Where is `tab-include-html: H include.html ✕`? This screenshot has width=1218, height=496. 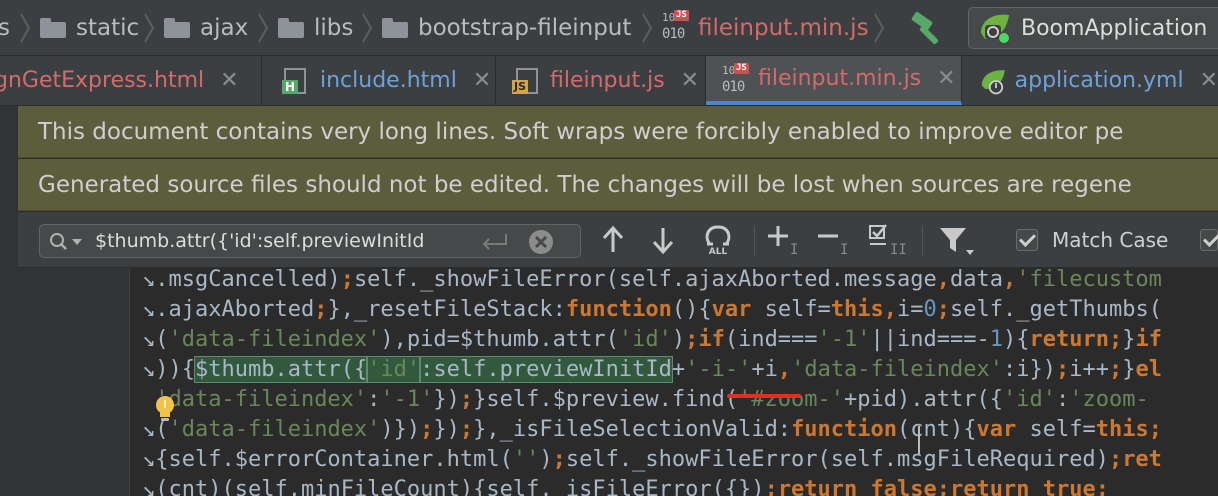
tab-include-html: H include.html ✕ is located at coordinates (379, 80).